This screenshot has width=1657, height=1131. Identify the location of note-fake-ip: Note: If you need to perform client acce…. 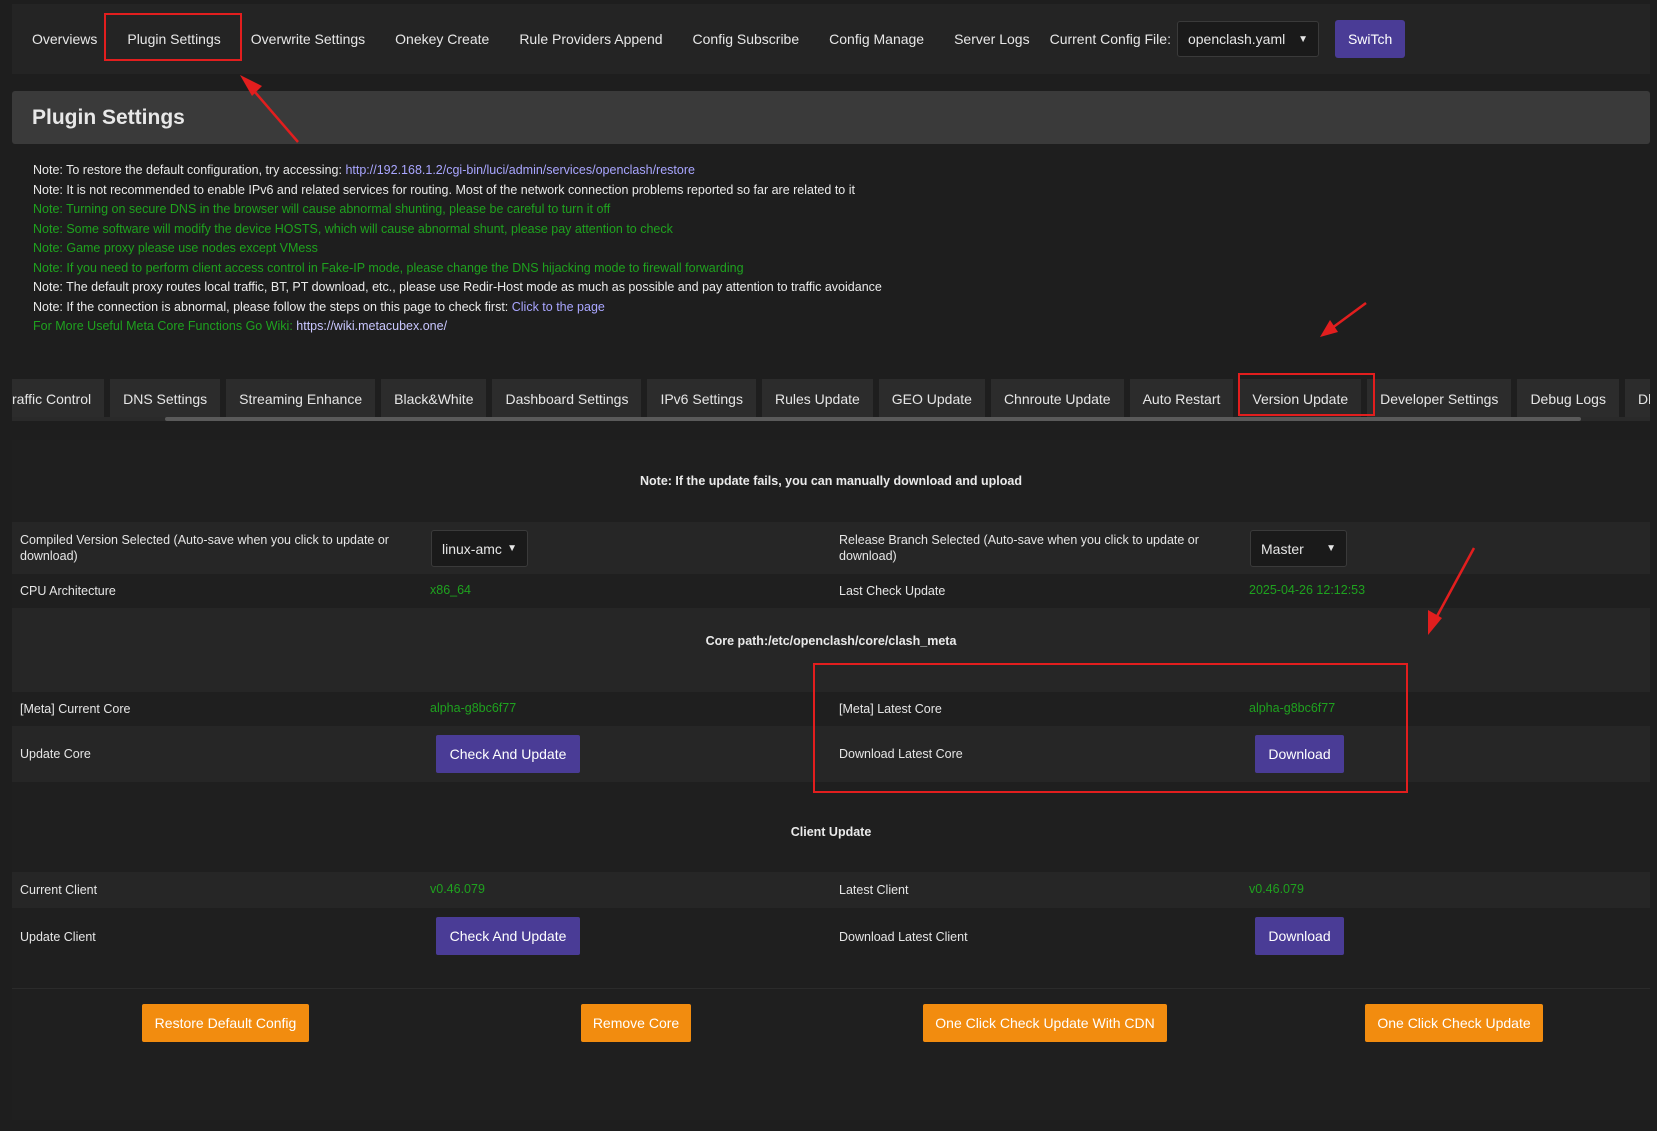
(388, 267).